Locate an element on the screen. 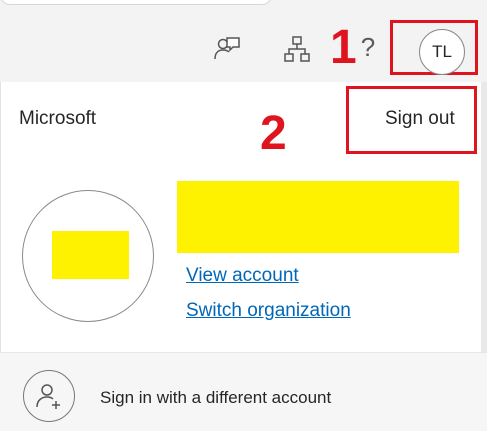 This screenshot has height=431, width=487. switch-organization-link: Switch organization is located at coordinates (268, 311).